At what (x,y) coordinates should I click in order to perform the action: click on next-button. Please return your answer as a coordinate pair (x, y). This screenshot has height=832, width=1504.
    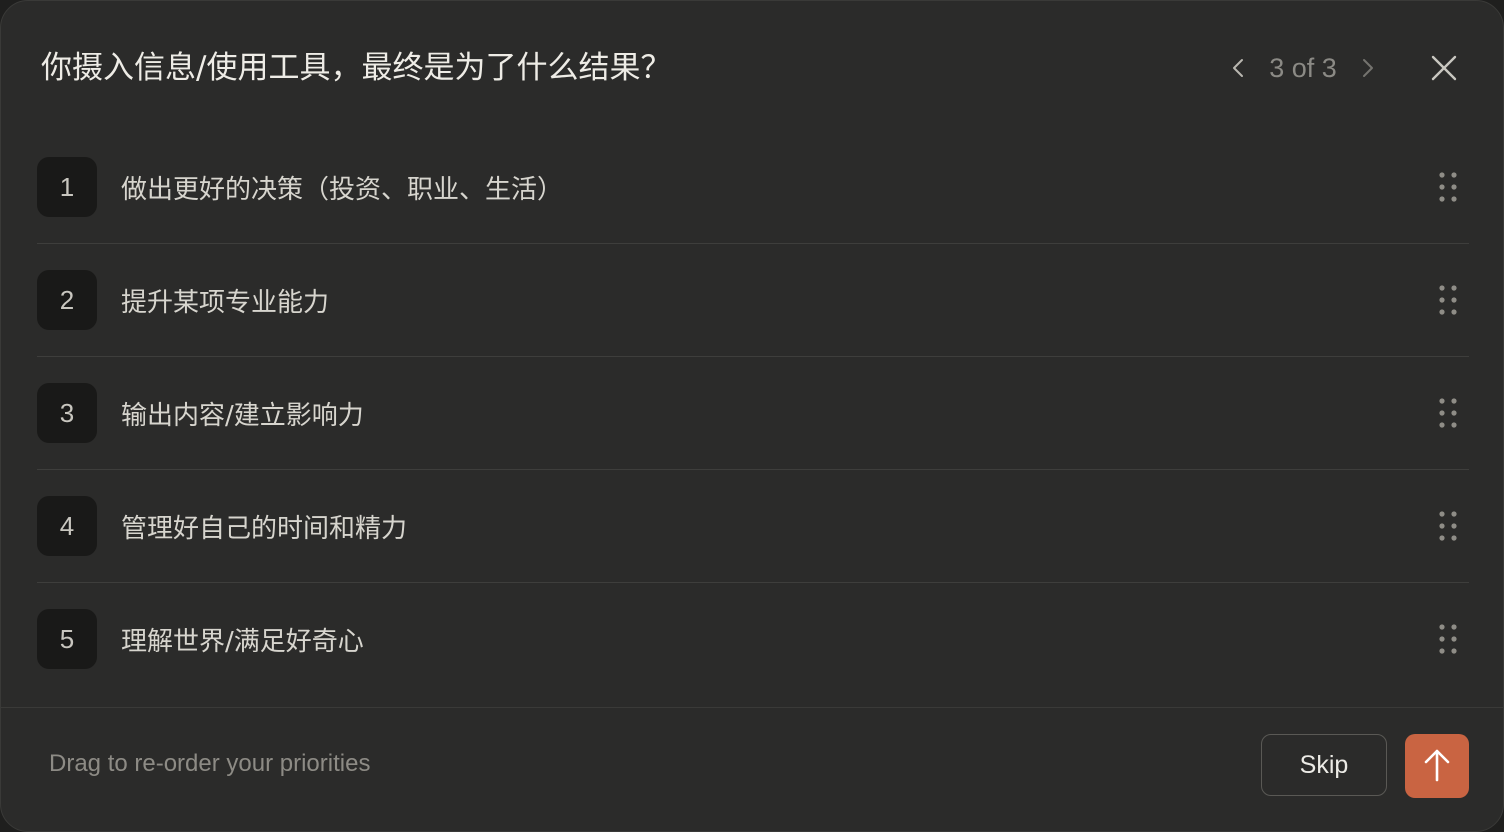
    Looking at the image, I should click on (1368, 68).